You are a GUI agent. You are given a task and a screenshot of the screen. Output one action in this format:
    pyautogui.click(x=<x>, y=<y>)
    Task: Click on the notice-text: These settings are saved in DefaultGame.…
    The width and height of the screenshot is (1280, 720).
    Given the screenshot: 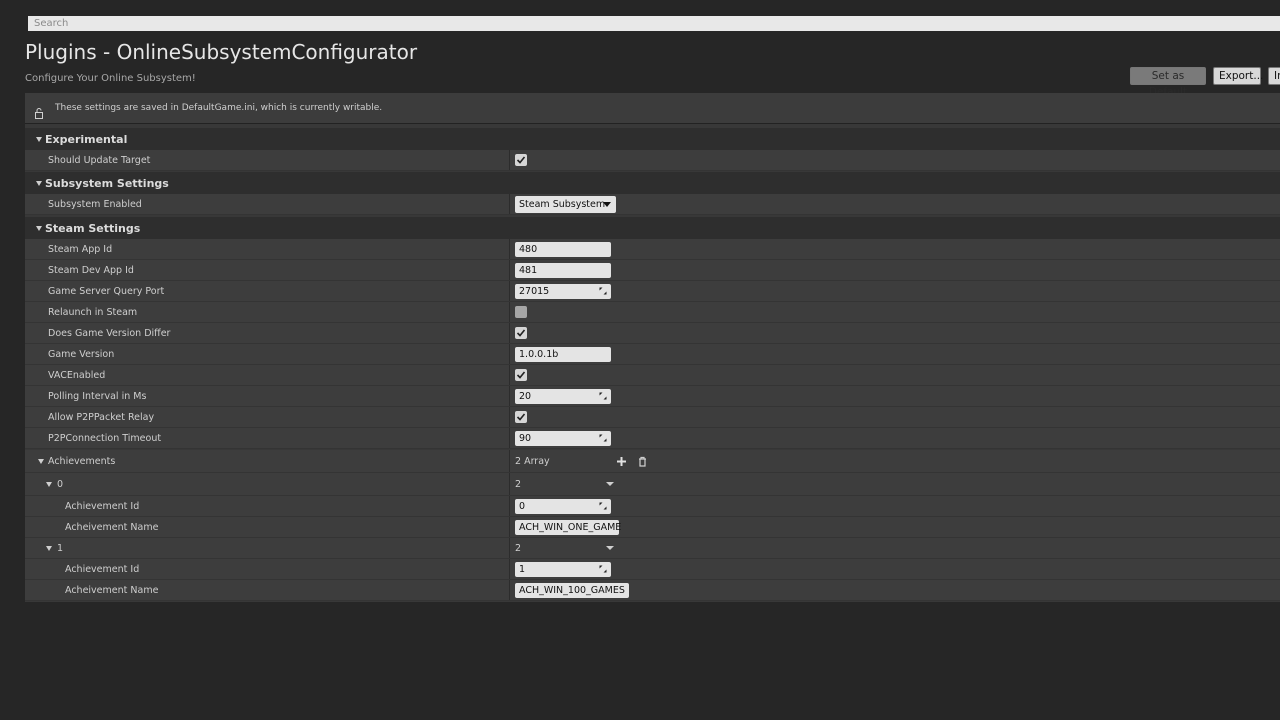 What is the action you would take?
    pyautogui.click(x=219, y=108)
    